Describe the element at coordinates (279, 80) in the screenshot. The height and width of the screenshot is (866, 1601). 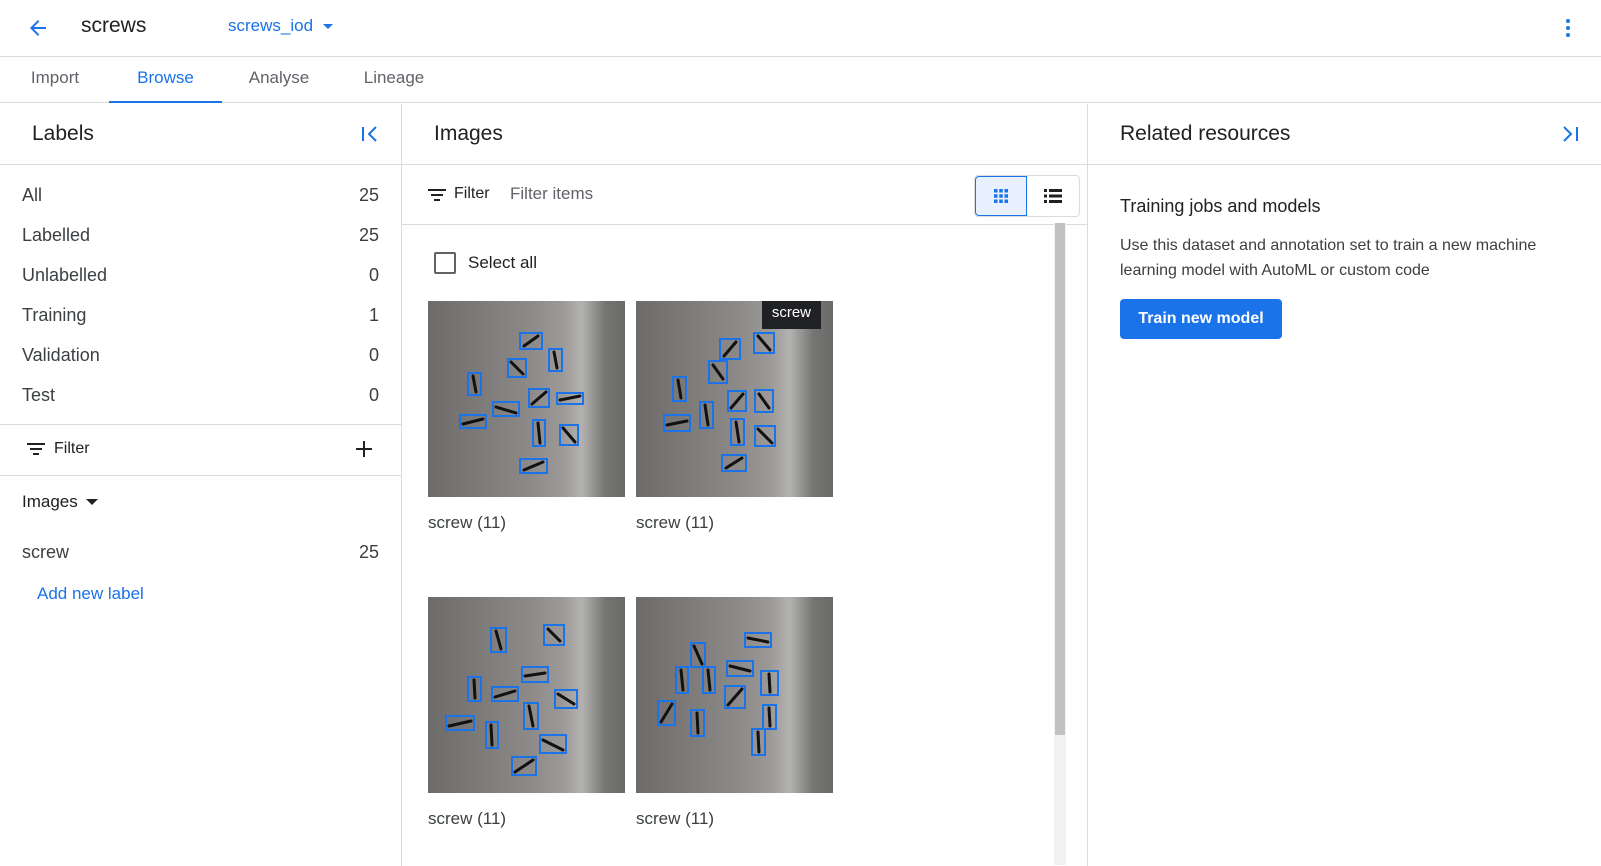
I see `tab-analyse: Analyse` at that location.